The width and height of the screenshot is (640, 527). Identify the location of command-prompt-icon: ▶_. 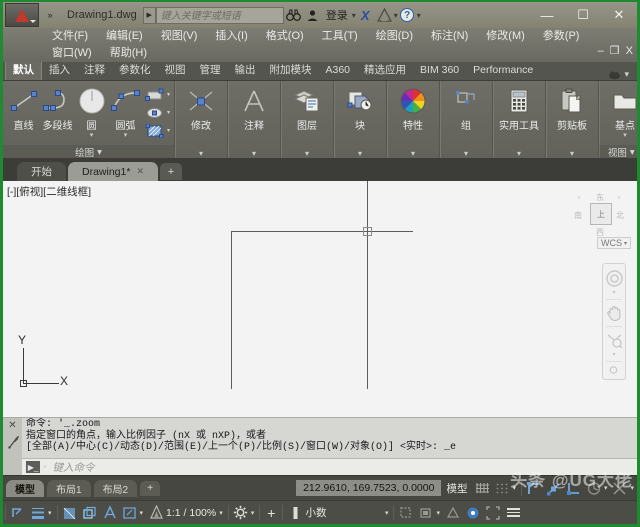
(33, 467).